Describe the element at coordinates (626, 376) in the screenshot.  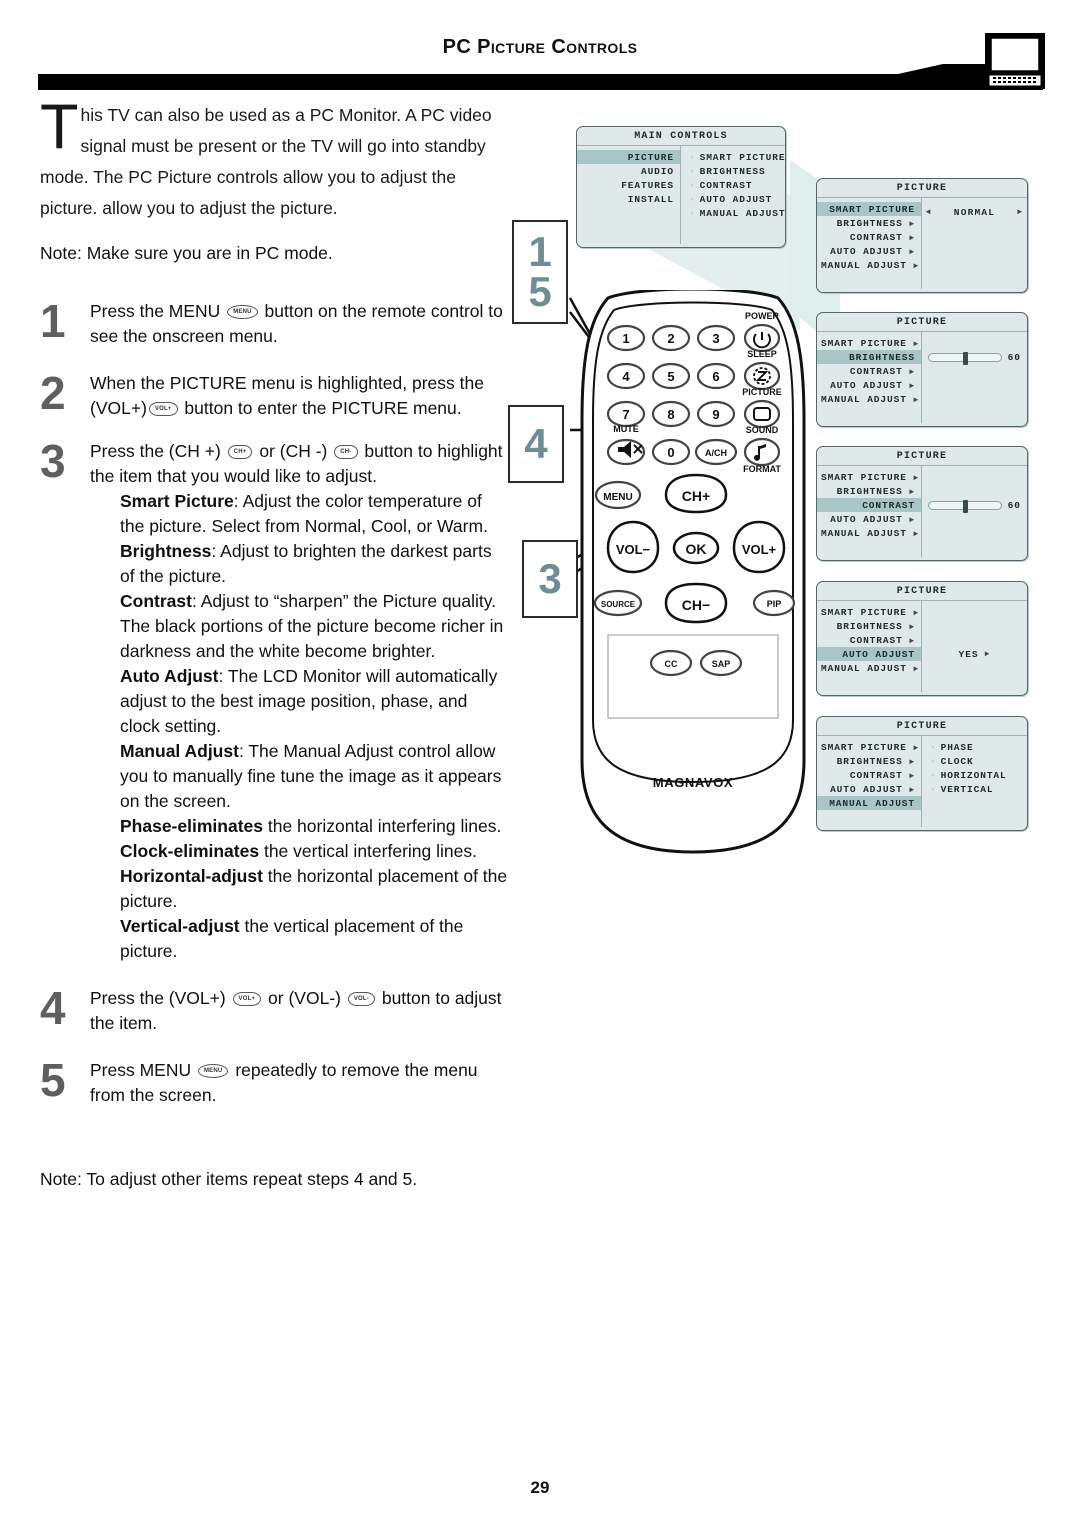
I see `svg-text: 4` at that location.